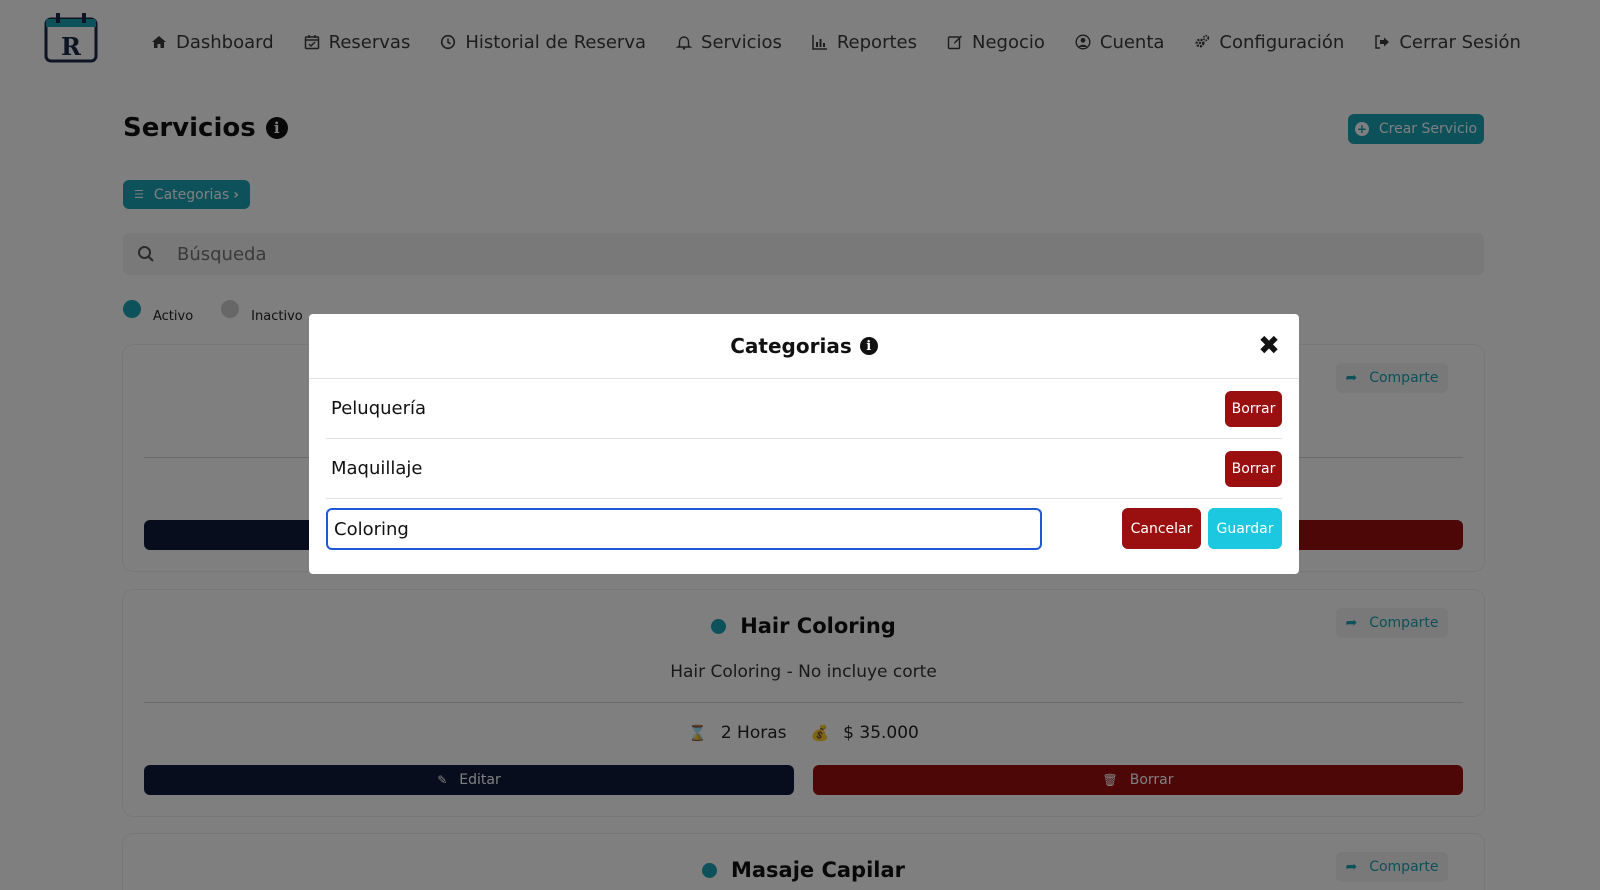 This screenshot has height=890, width=1600. I want to click on new-category-input, so click(684, 529).